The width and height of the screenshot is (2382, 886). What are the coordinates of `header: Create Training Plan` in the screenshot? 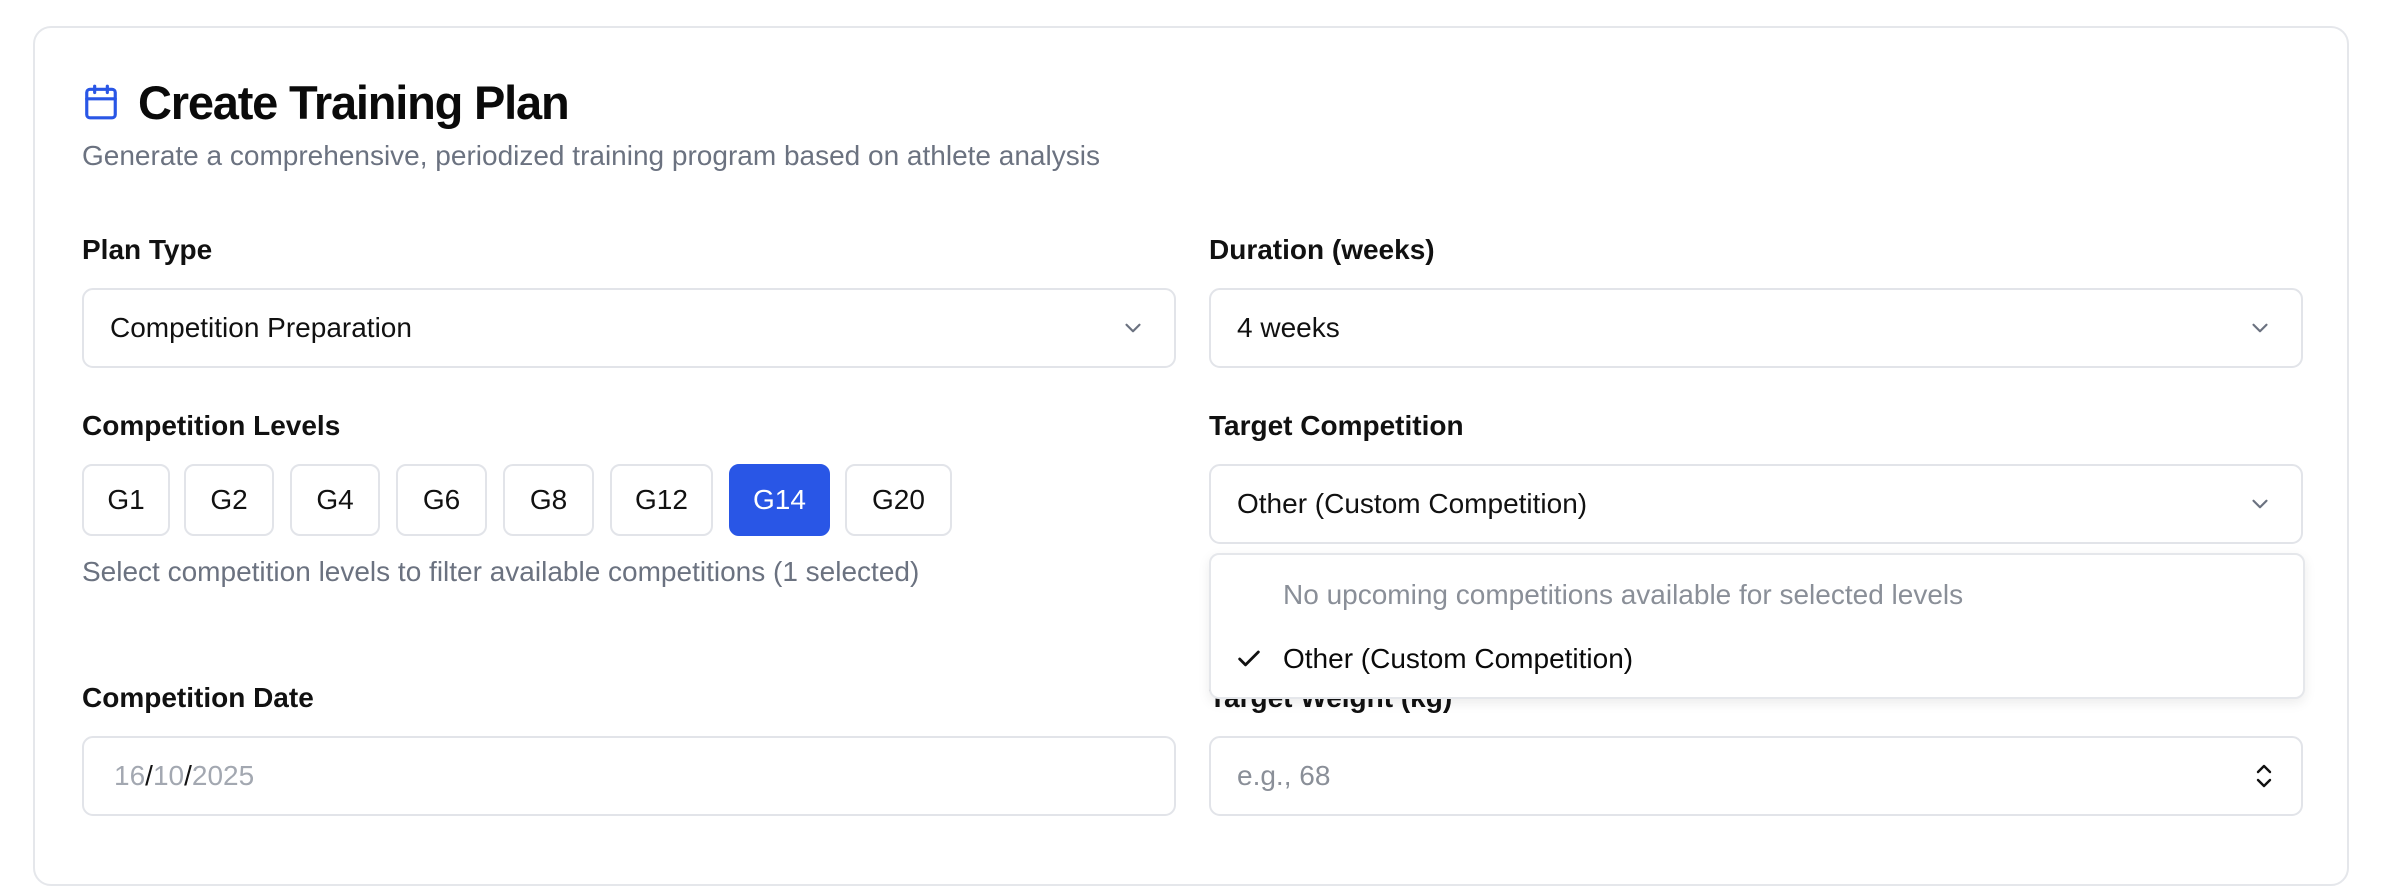 It's located at (326, 102).